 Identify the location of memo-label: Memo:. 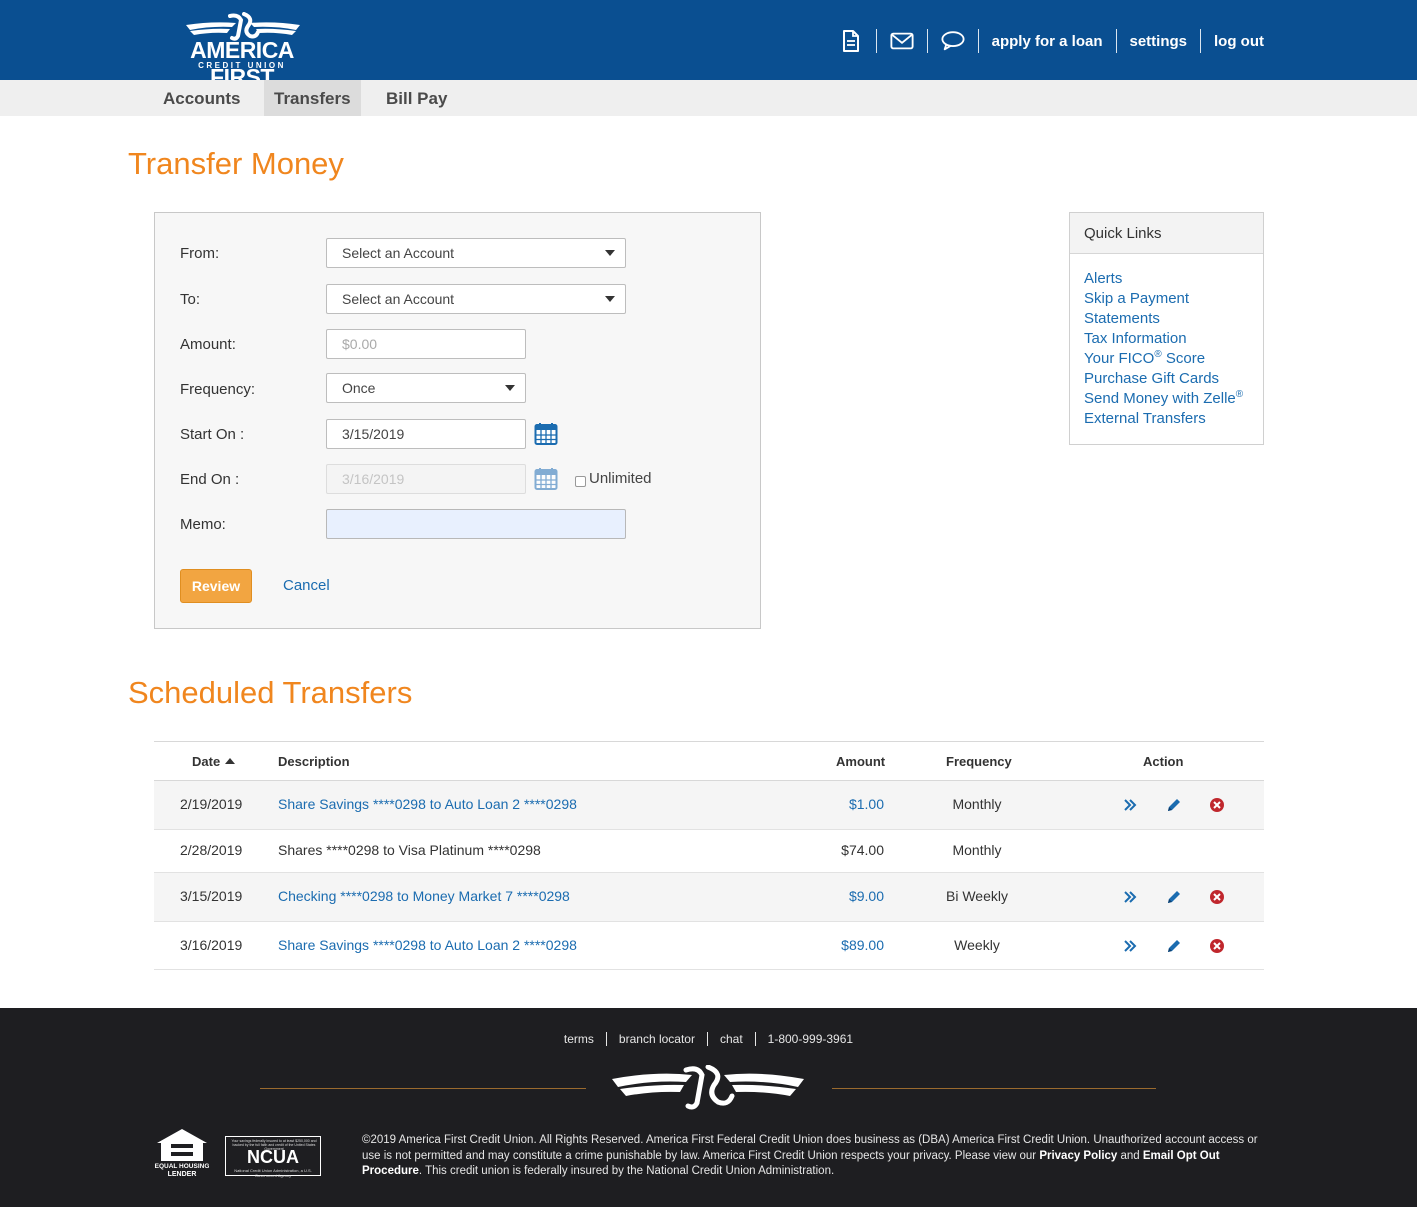
(203, 524).